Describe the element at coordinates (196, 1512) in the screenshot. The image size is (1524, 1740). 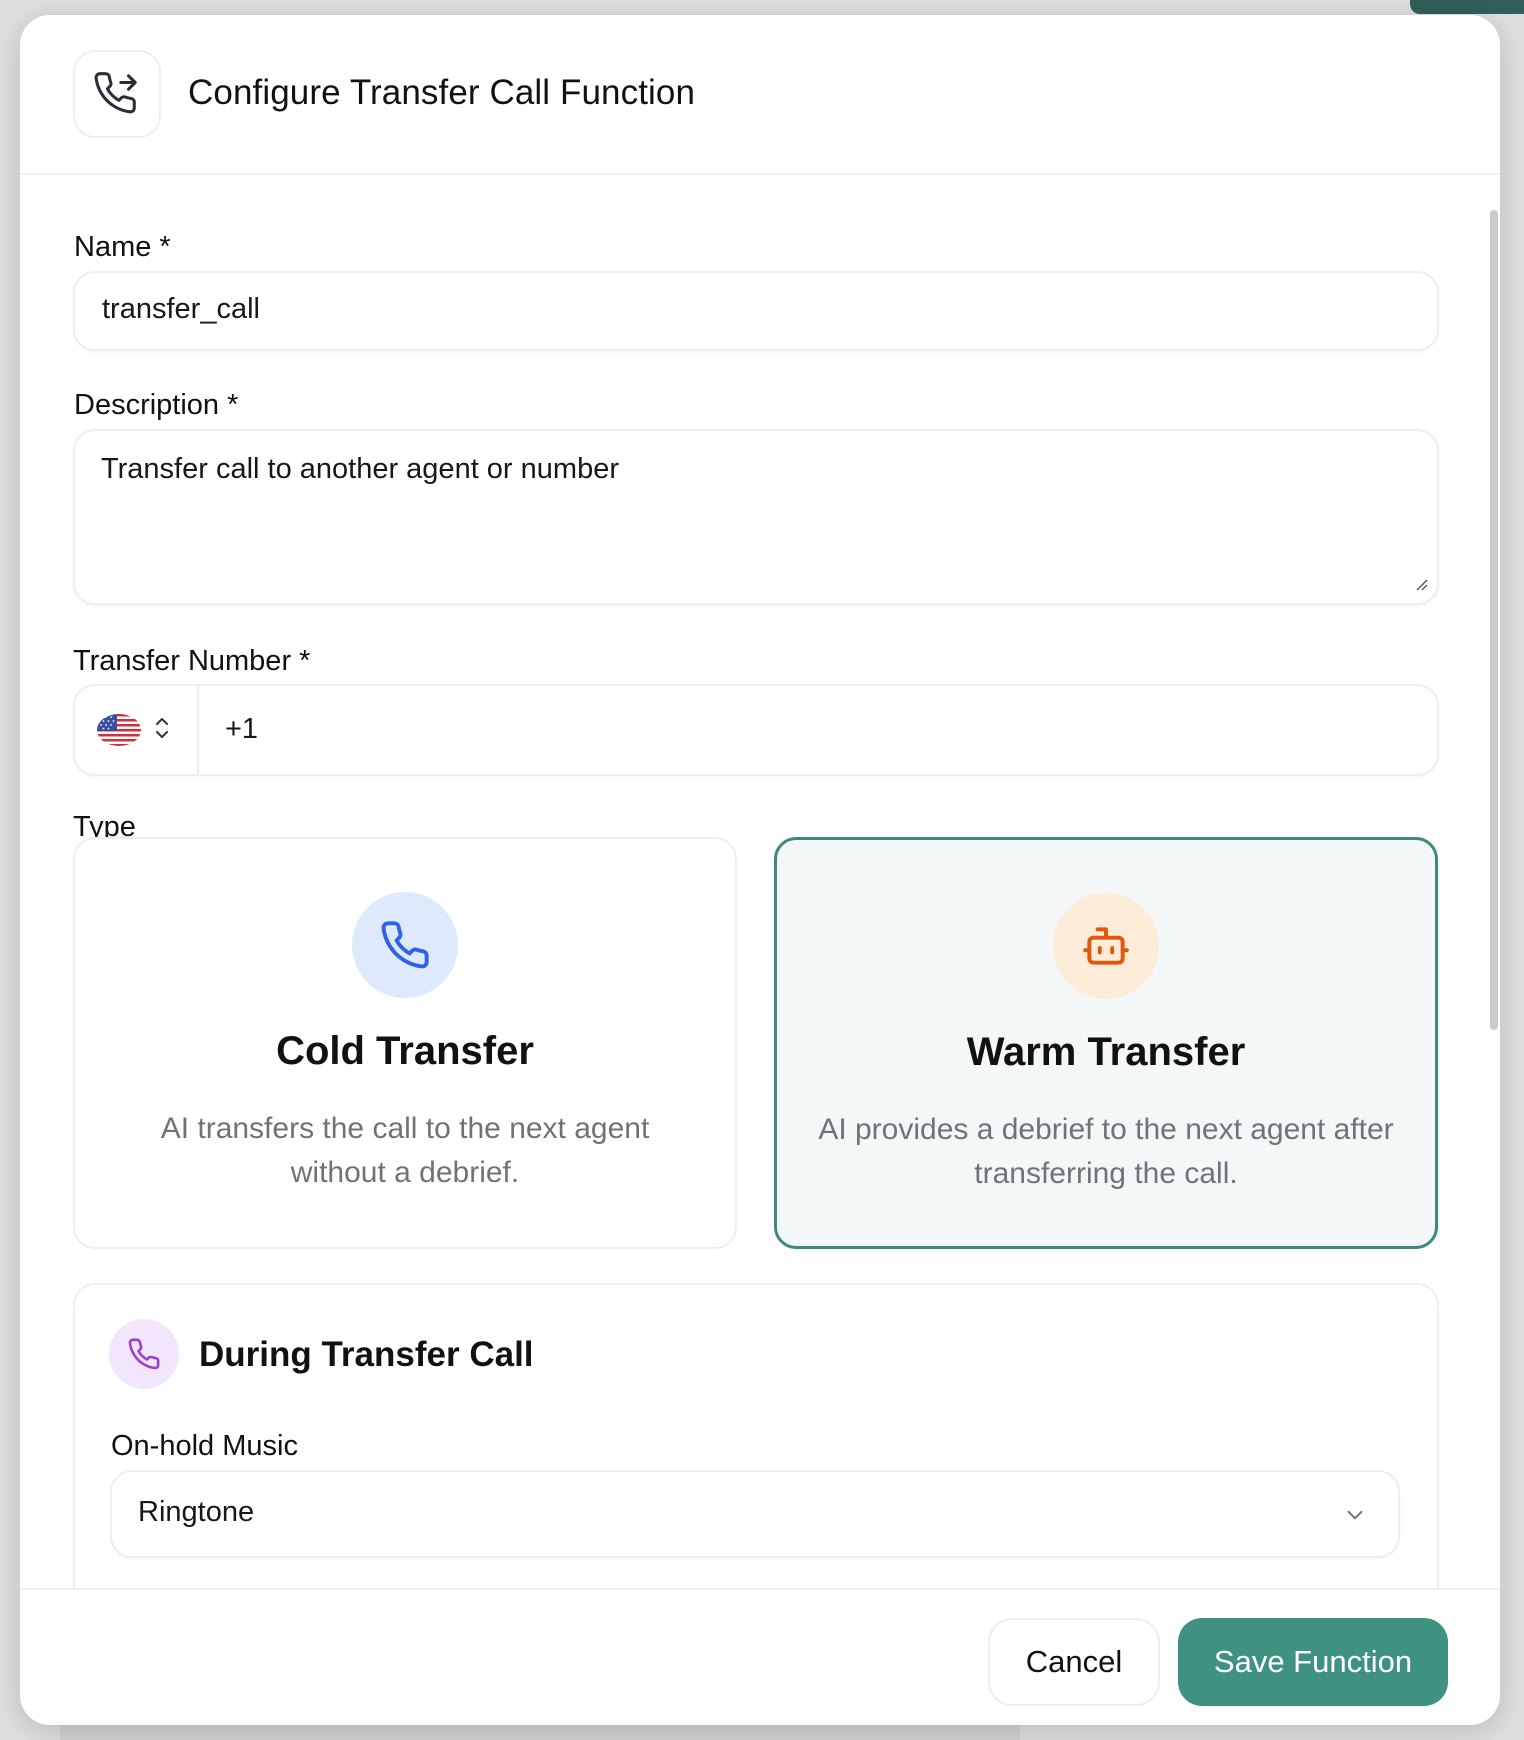
I see `on-hold-music-value: Ringtone` at that location.